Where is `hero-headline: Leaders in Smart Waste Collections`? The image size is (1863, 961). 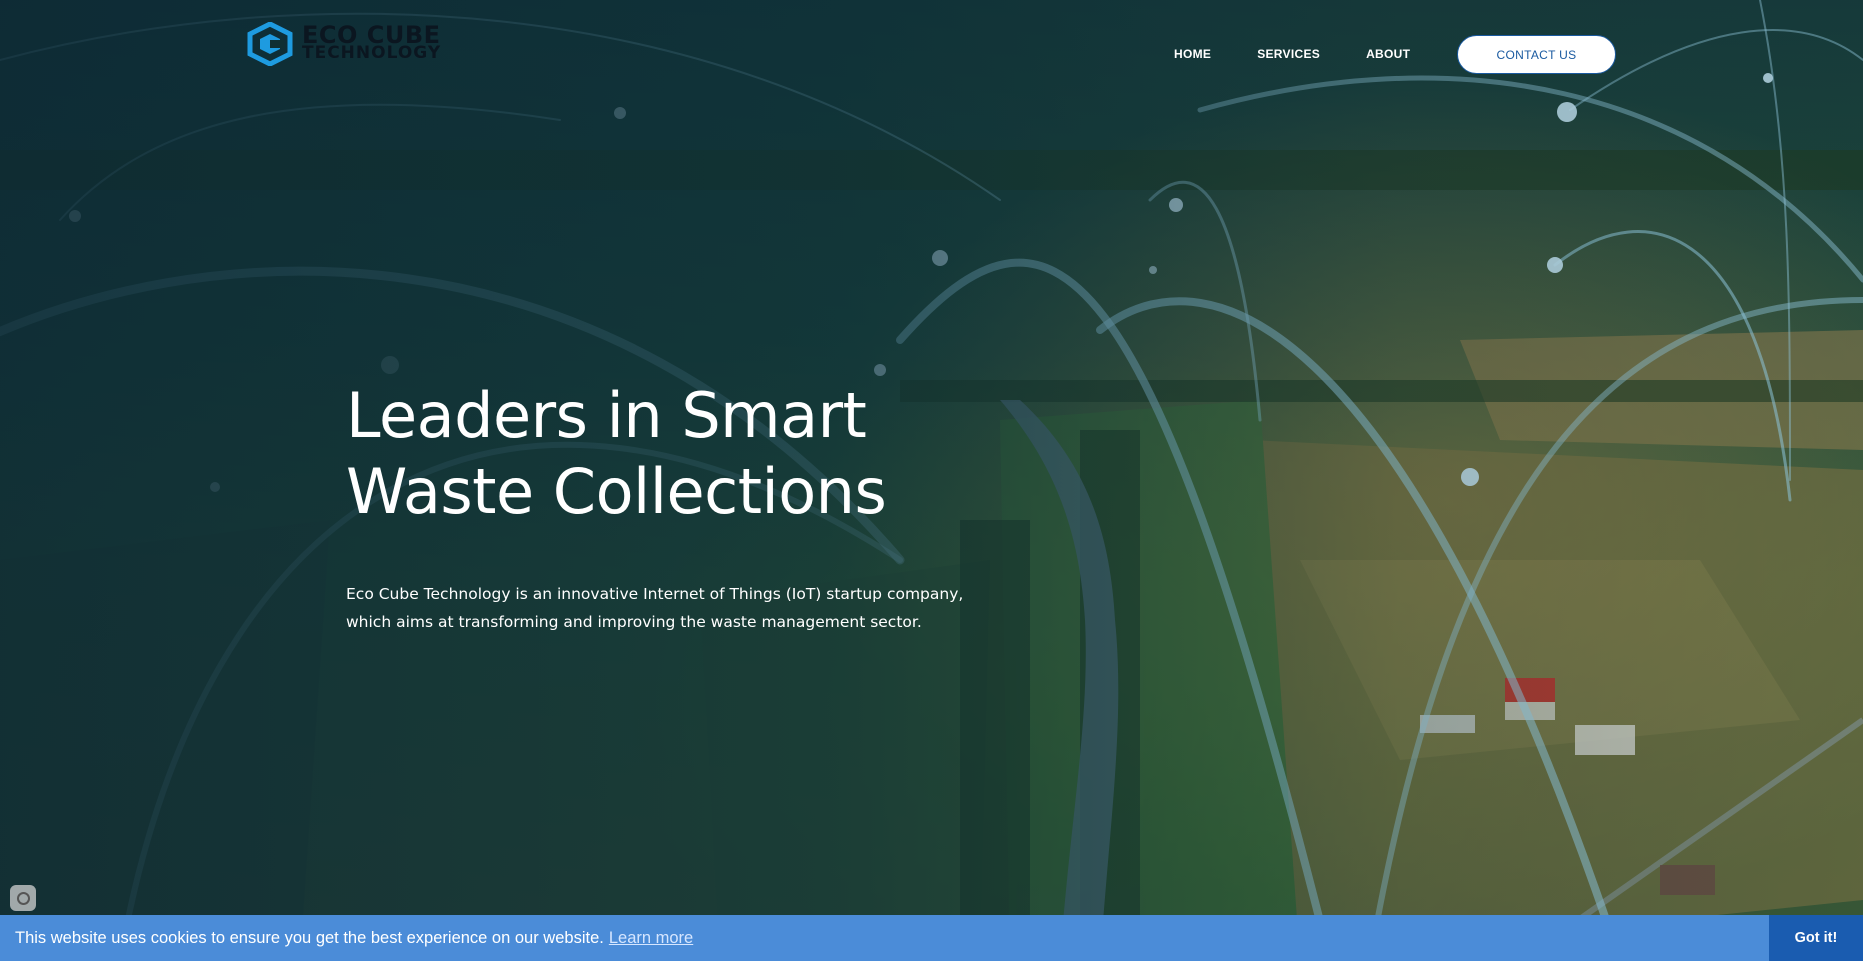
hero-headline: Leaders in Smart Waste Collections is located at coordinates (696, 454).